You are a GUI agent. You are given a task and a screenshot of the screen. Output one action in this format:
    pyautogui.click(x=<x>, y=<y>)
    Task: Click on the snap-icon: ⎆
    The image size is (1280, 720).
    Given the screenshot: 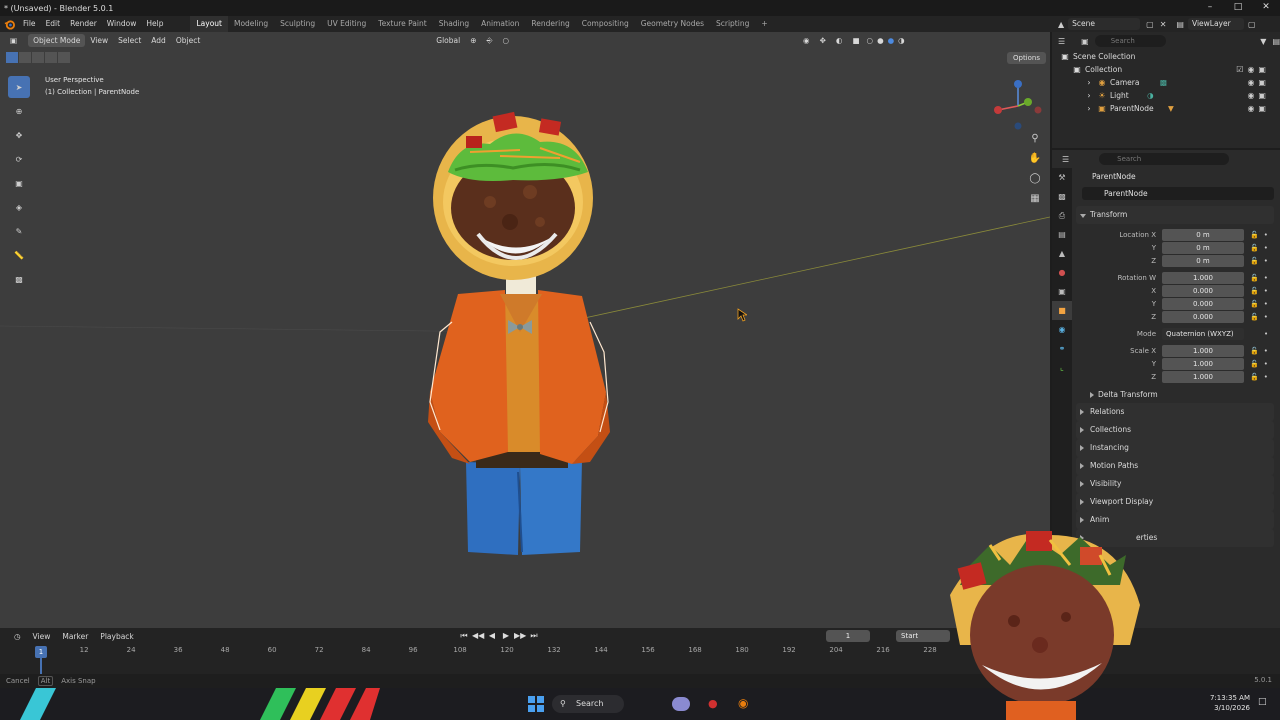 What is the action you would take?
    pyautogui.click(x=490, y=40)
    